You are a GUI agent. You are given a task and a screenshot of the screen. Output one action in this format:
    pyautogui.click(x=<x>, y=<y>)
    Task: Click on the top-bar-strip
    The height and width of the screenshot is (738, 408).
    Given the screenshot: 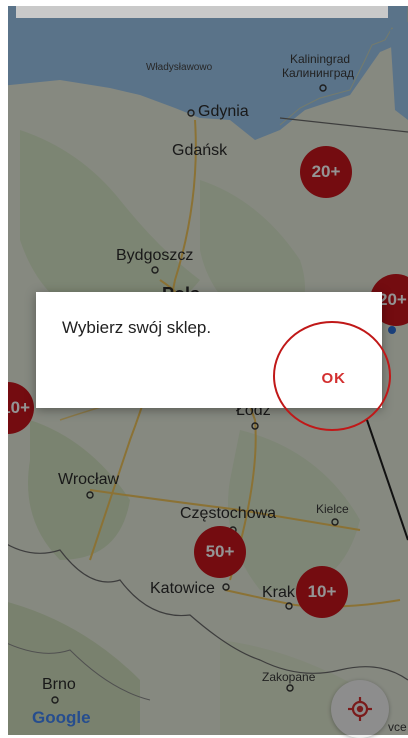 What is the action you would take?
    pyautogui.click(x=202, y=12)
    